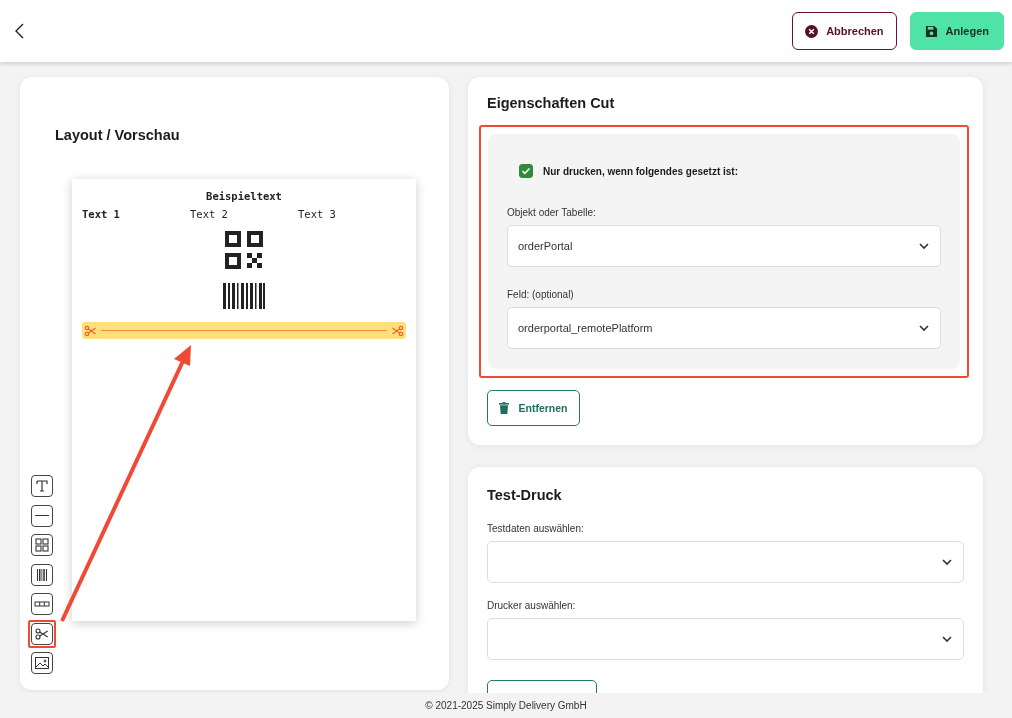 This screenshot has height=718, width=1012. What do you see at coordinates (506, 706) in the screenshot?
I see `copyright-text: © 2021-2025 Simply Delivery GmbH` at bounding box center [506, 706].